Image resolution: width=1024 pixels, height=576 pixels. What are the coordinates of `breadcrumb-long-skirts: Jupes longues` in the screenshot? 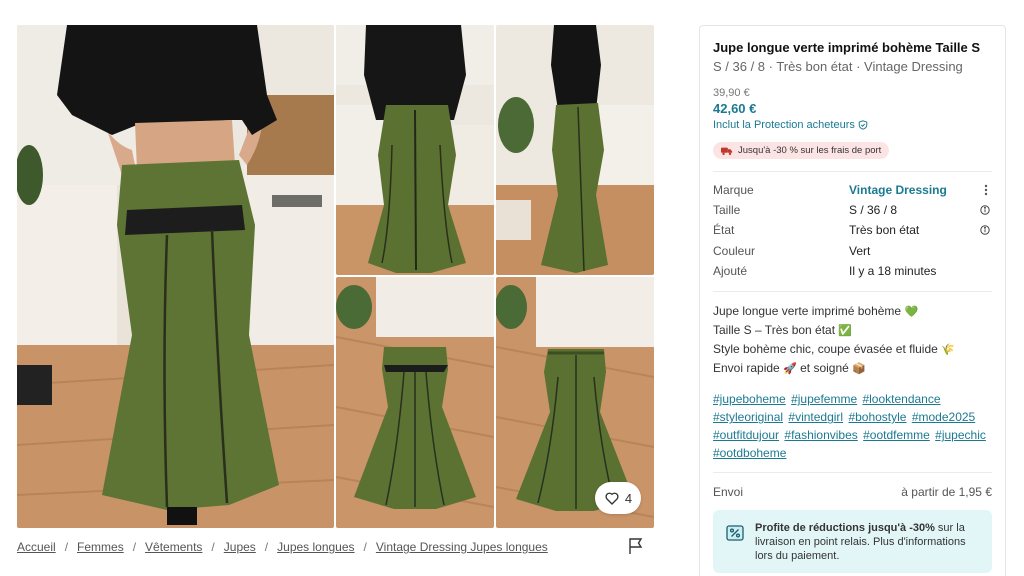 It's located at (315, 547).